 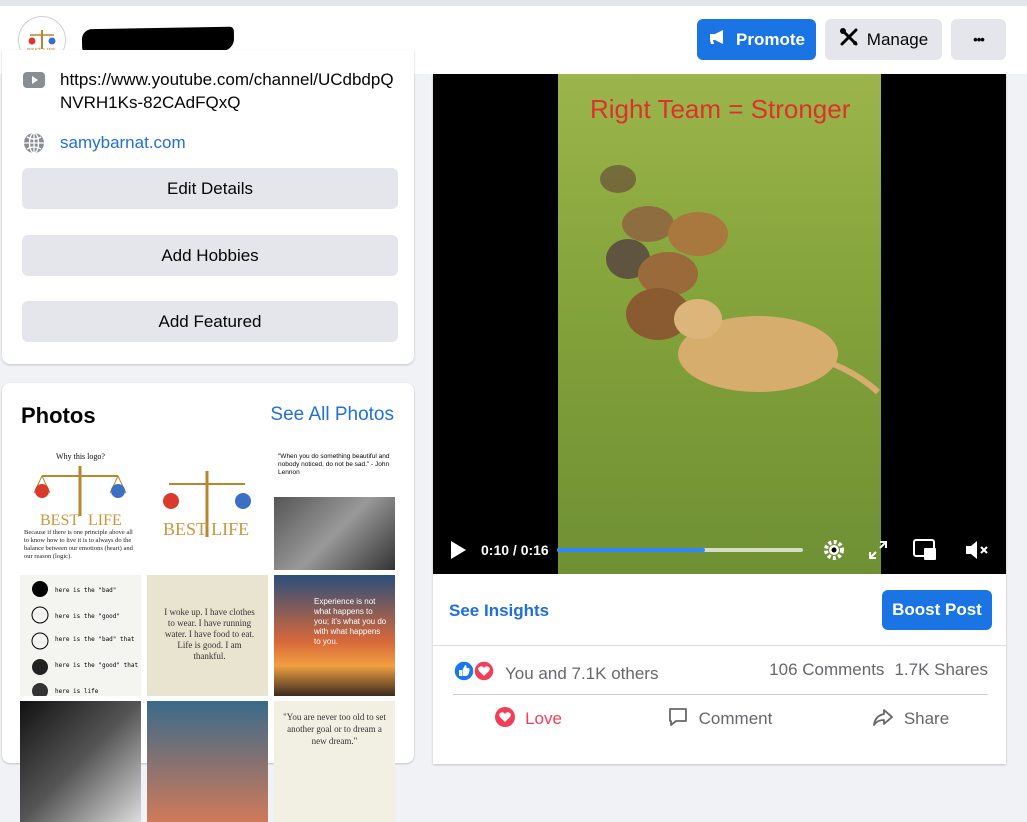 I want to click on best-life-logo-image: BEST LIFE, so click(x=207, y=505).